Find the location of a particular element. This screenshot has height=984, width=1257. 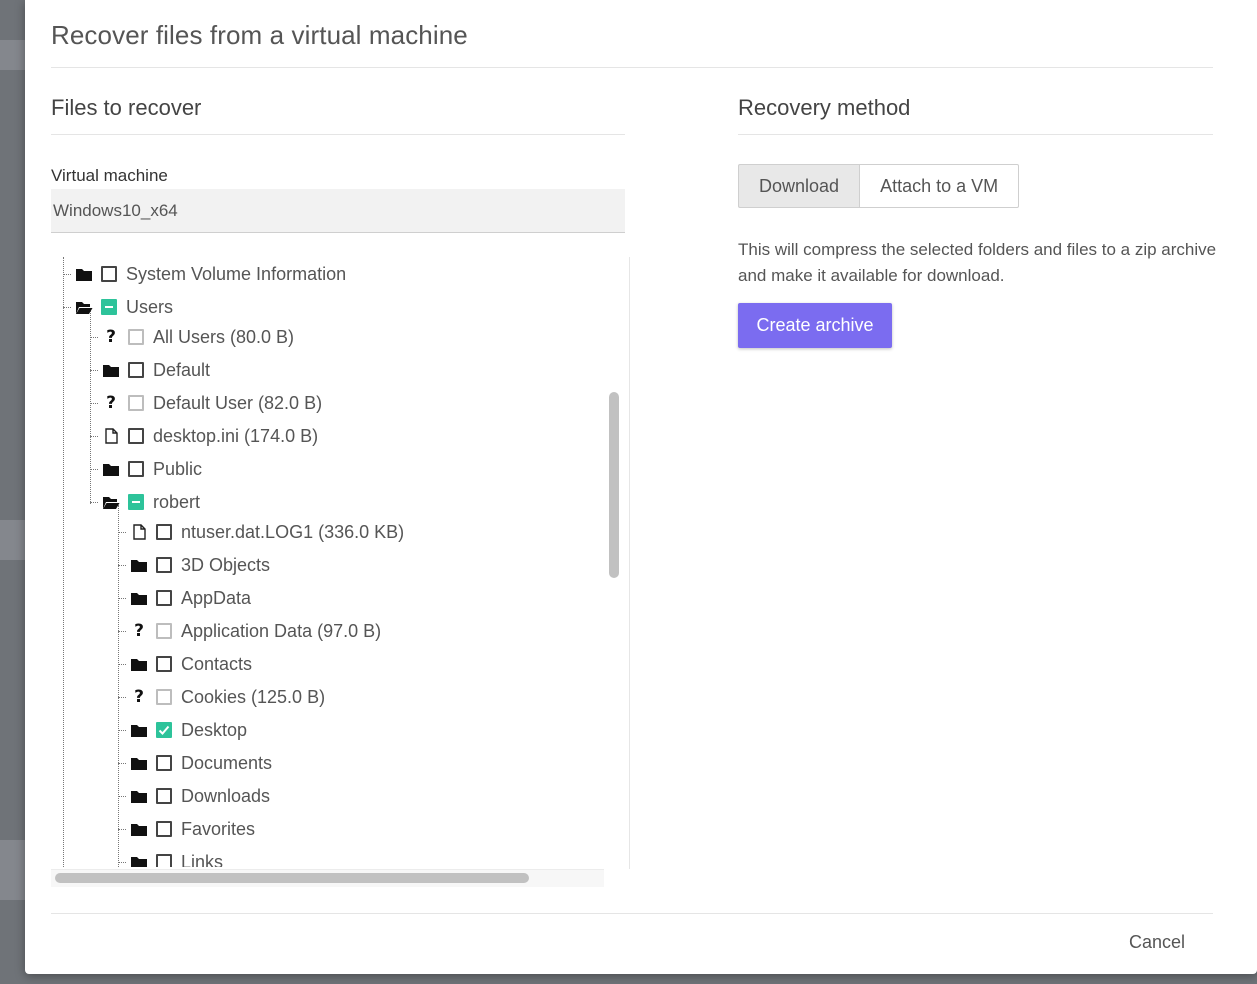

vm-field-label: Virtual machine is located at coordinates (109, 175).